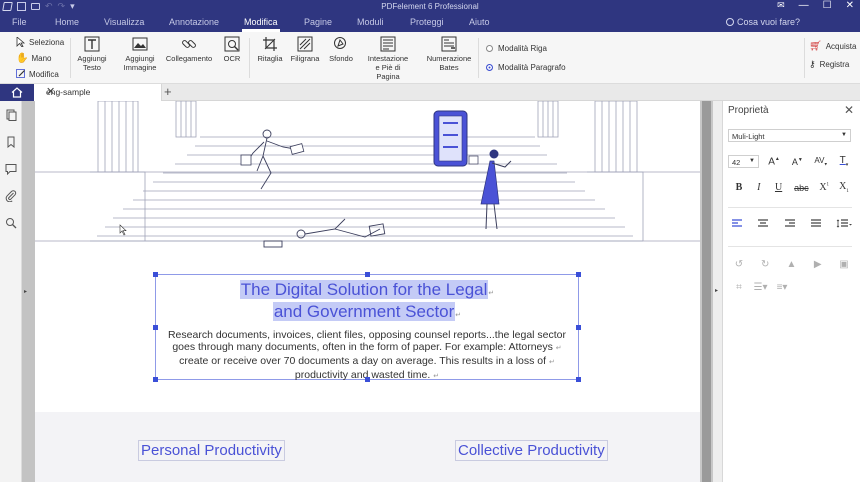  What do you see at coordinates (762, 22) in the screenshot?
I see `tell-me-search: Cosa vuoi fare?` at bounding box center [762, 22].